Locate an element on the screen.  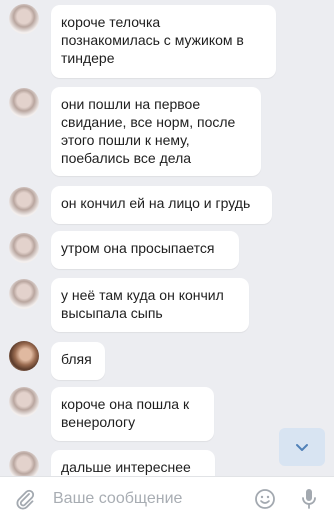
message-bubble: дальше интереснее is located at coordinates (133, 463).